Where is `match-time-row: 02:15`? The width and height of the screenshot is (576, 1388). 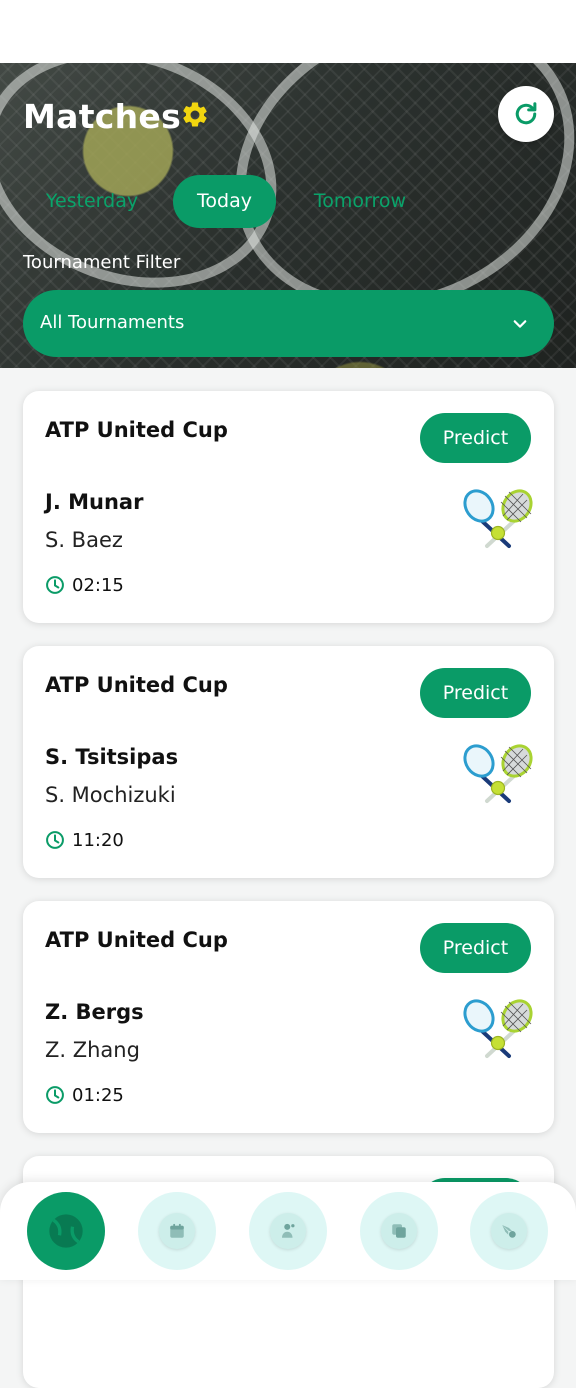 match-time-row: 02:15 is located at coordinates (84, 585).